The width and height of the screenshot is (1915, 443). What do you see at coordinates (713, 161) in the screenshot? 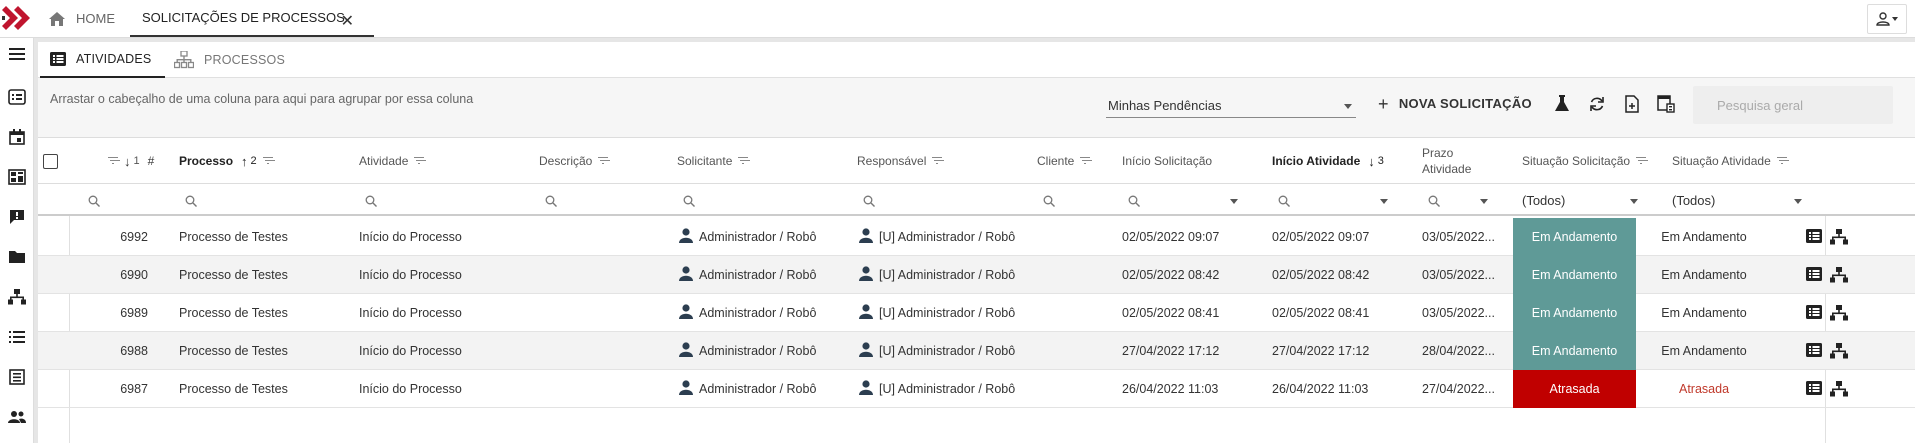
I see `column-header-requester: Solicitante` at bounding box center [713, 161].